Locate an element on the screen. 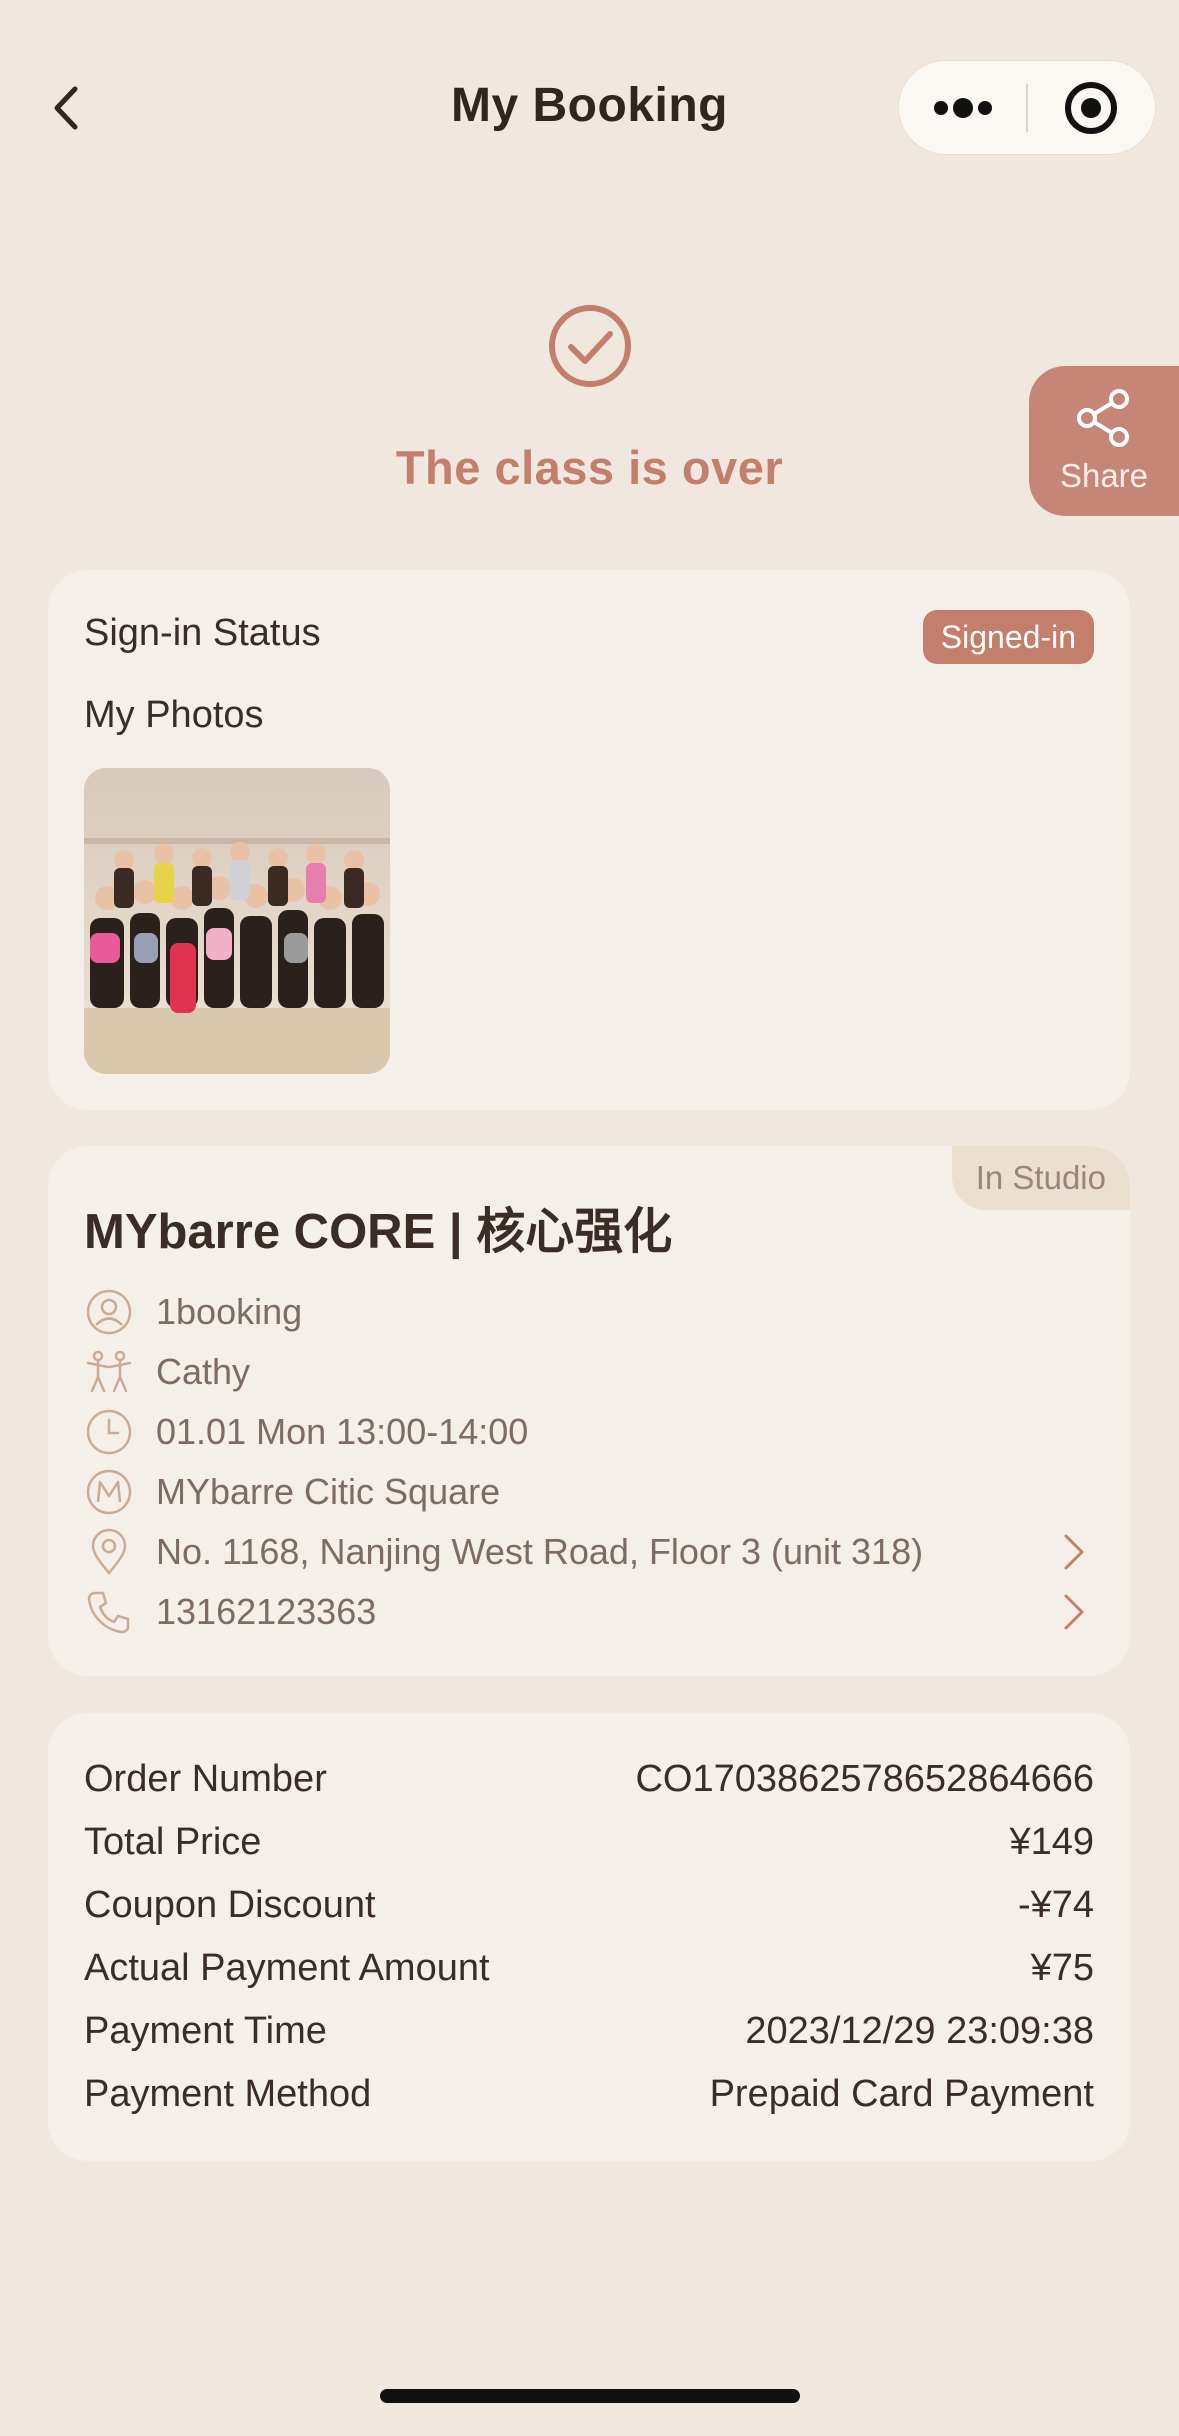 This screenshot has width=1179, height=2436. more-dots-icon is located at coordinates (962, 107).